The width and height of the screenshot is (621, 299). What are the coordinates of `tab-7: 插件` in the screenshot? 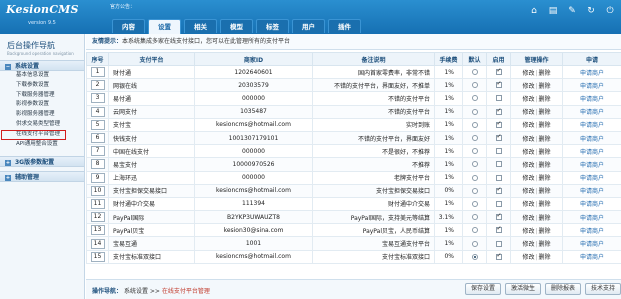 It's located at (344, 26).